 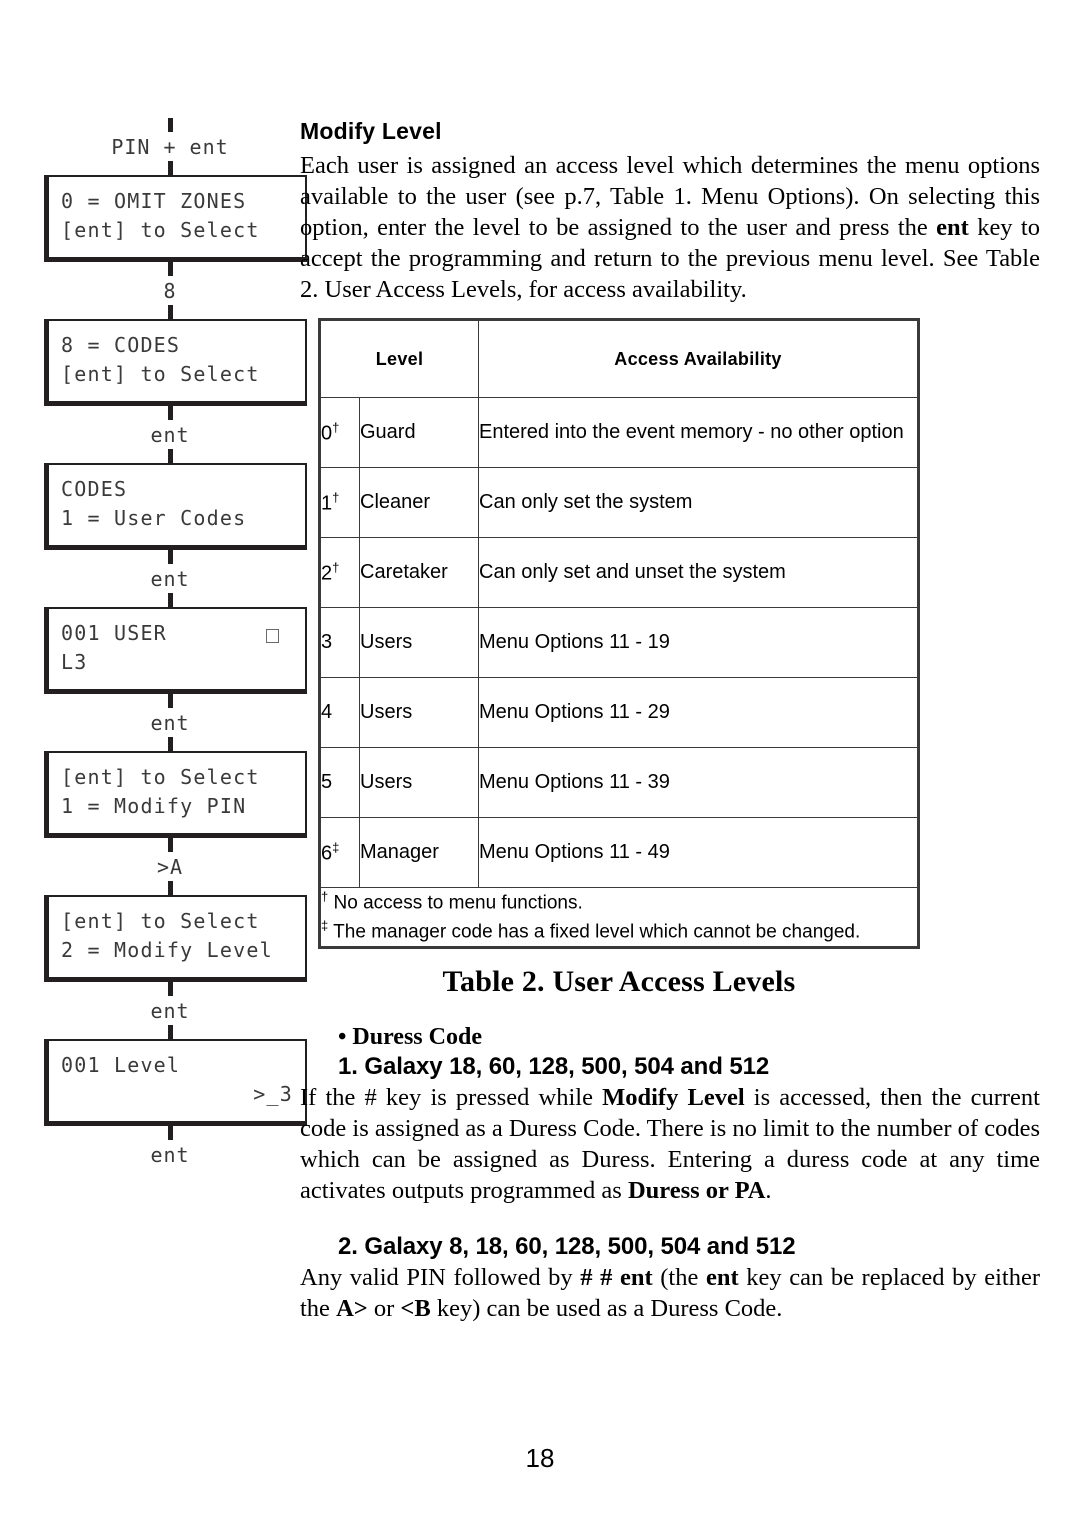 I want to click on column-header-level: Level, so click(x=399, y=359).